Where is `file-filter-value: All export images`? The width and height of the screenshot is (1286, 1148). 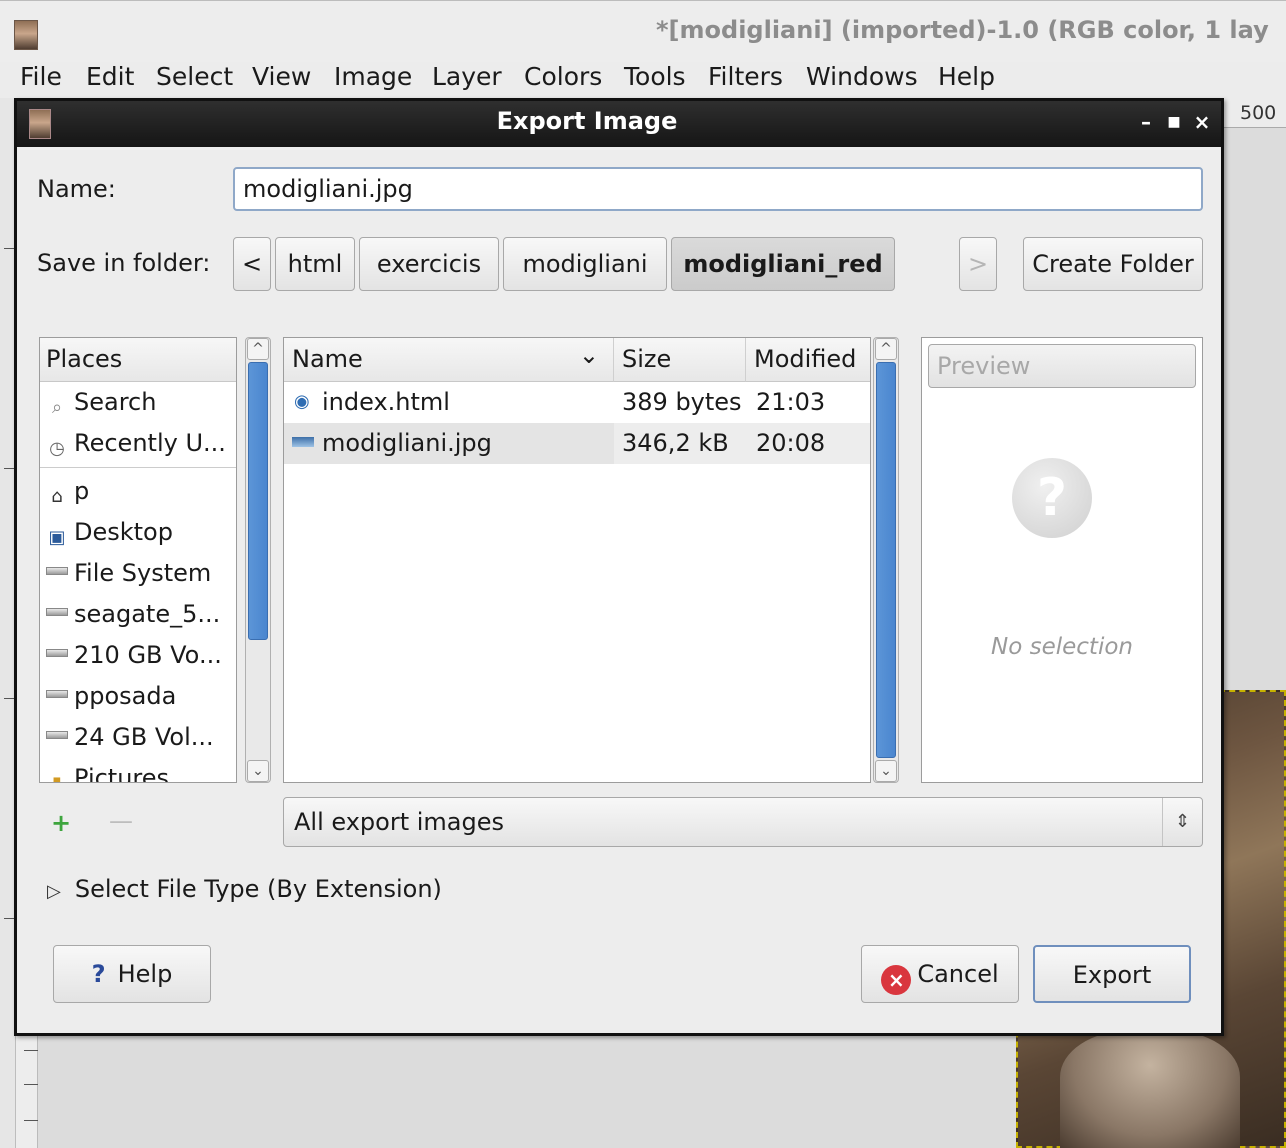 file-filter-value: All export images is located at coordinates (399, 822).